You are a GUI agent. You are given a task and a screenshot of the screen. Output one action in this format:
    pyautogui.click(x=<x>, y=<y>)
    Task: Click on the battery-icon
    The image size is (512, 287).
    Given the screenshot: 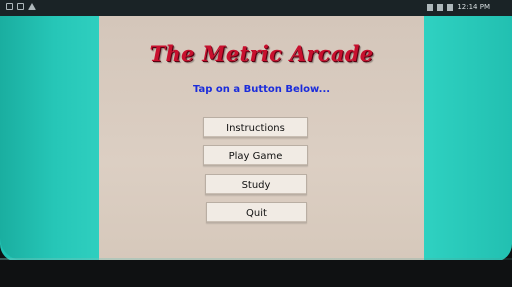 What is the action you would take?
    pyautogui.click(x=450, y=7)
    